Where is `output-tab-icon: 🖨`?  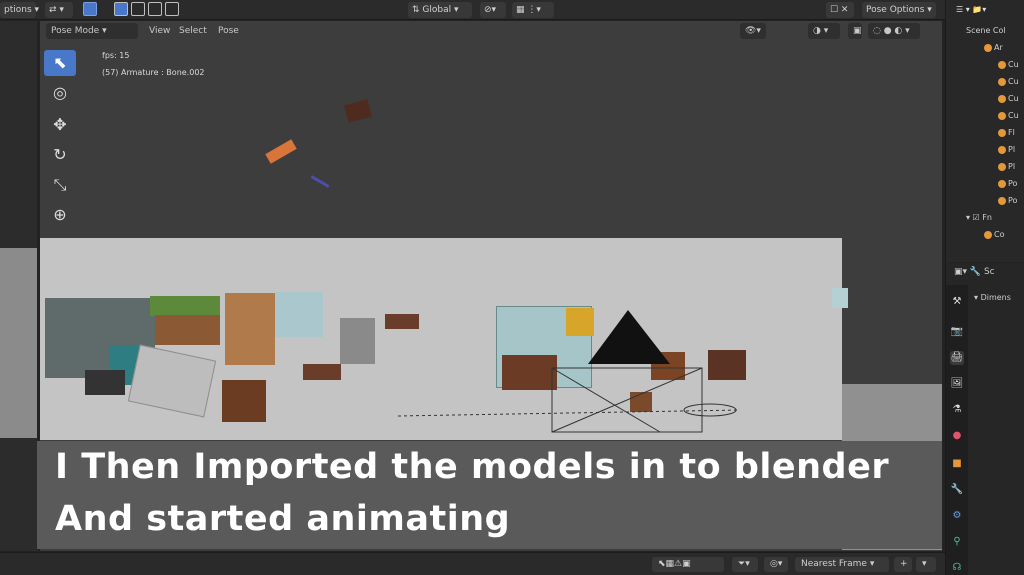
output-tab-icon: 🖨 is located at coordinates (957, 358).